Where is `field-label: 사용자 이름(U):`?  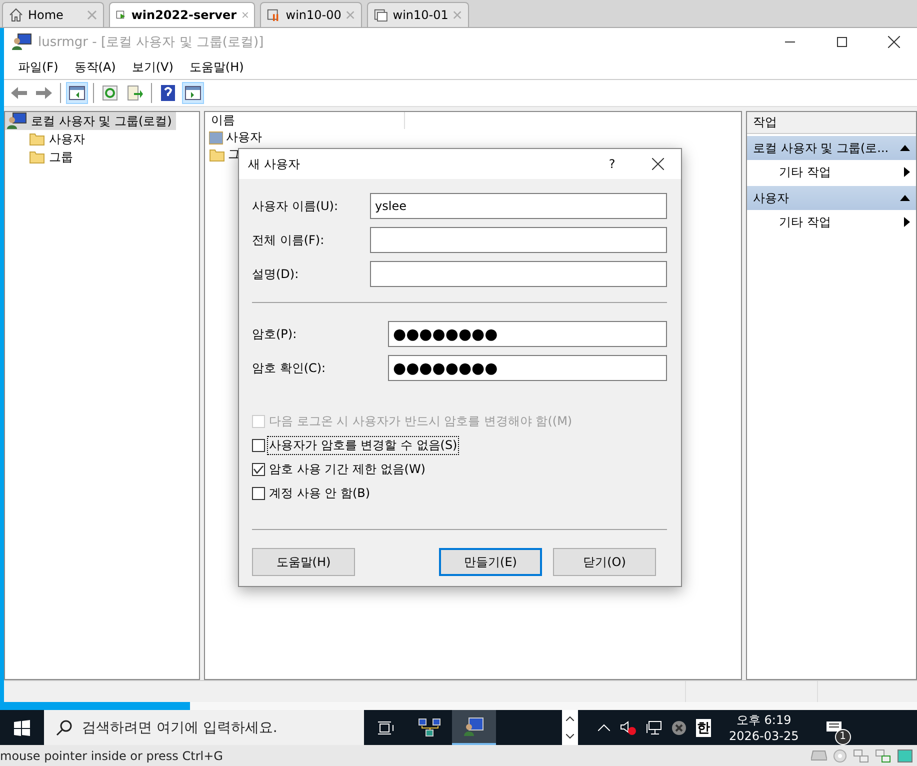
field-label: 사용자 이름(U): is located at coordinates (296, 206).